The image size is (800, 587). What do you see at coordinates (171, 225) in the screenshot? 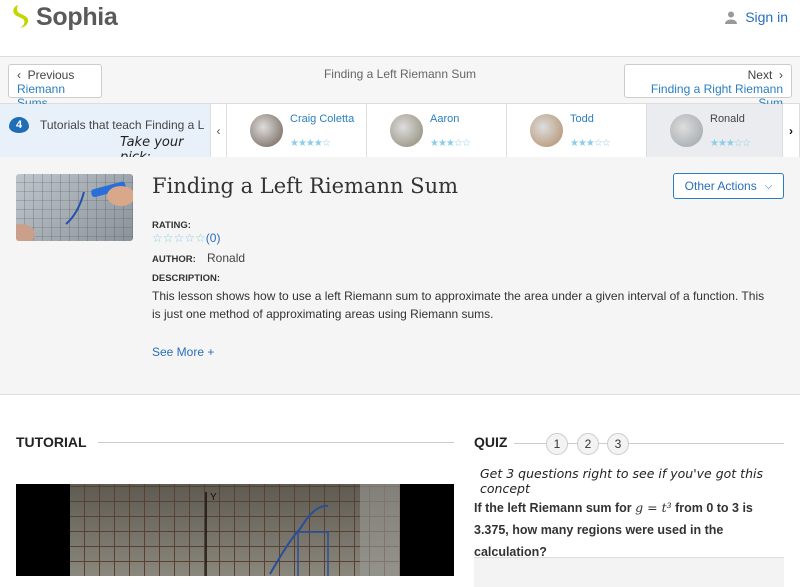
I see `rating-label: RATING:` at bounding box center [171, 225].